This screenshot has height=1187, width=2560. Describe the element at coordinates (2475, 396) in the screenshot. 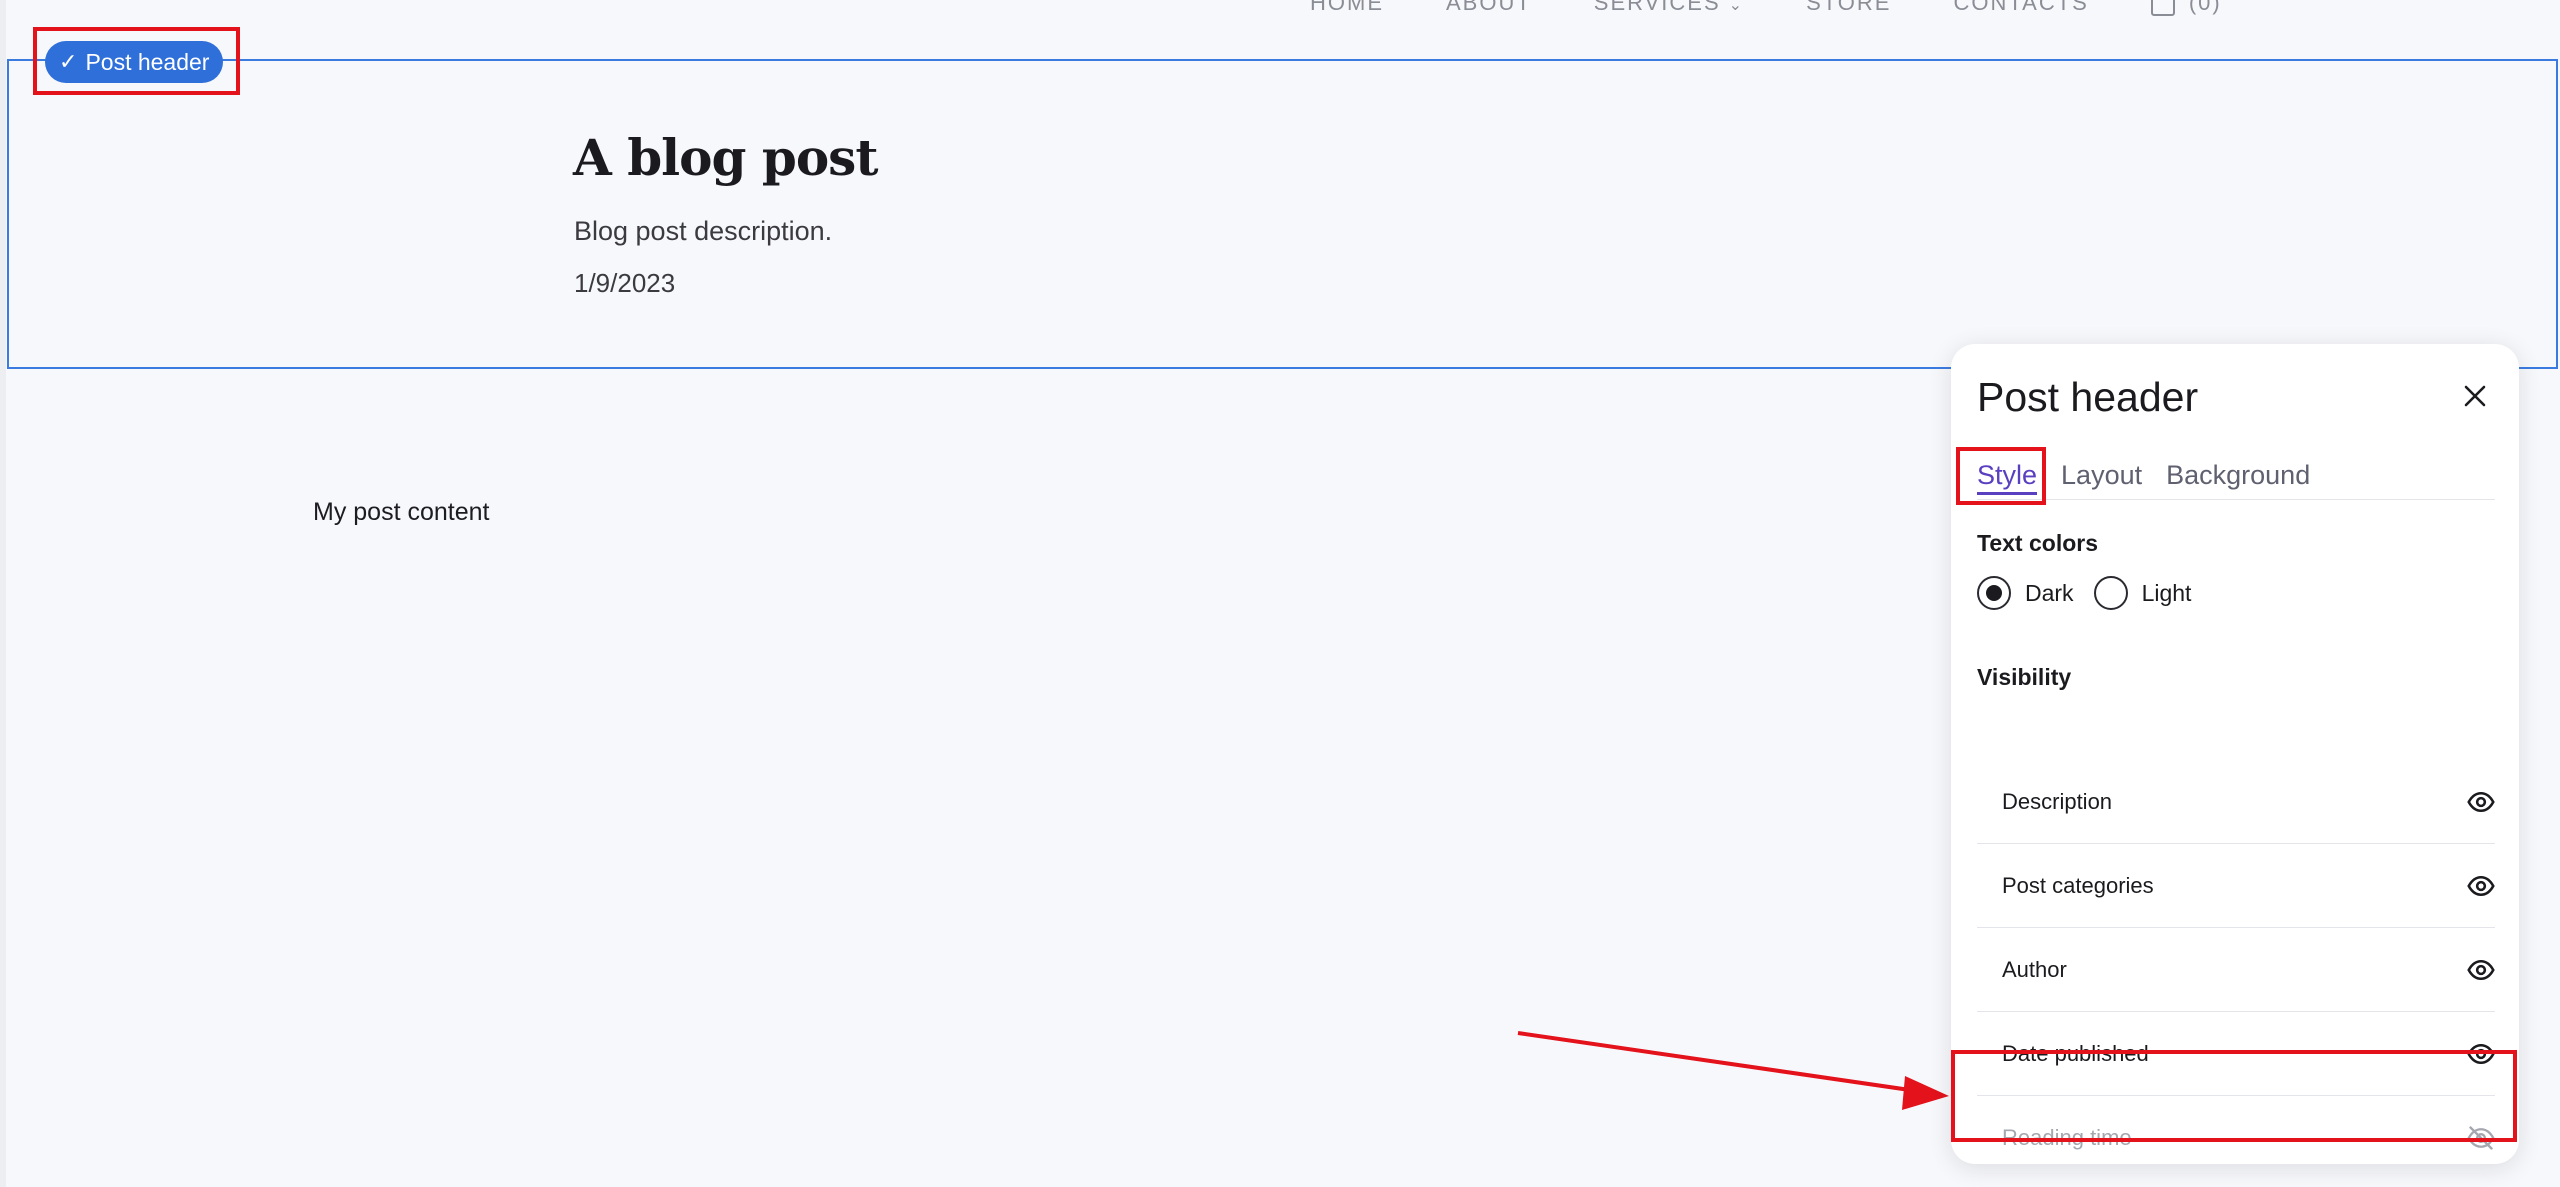

I see `close-icon` at that location.